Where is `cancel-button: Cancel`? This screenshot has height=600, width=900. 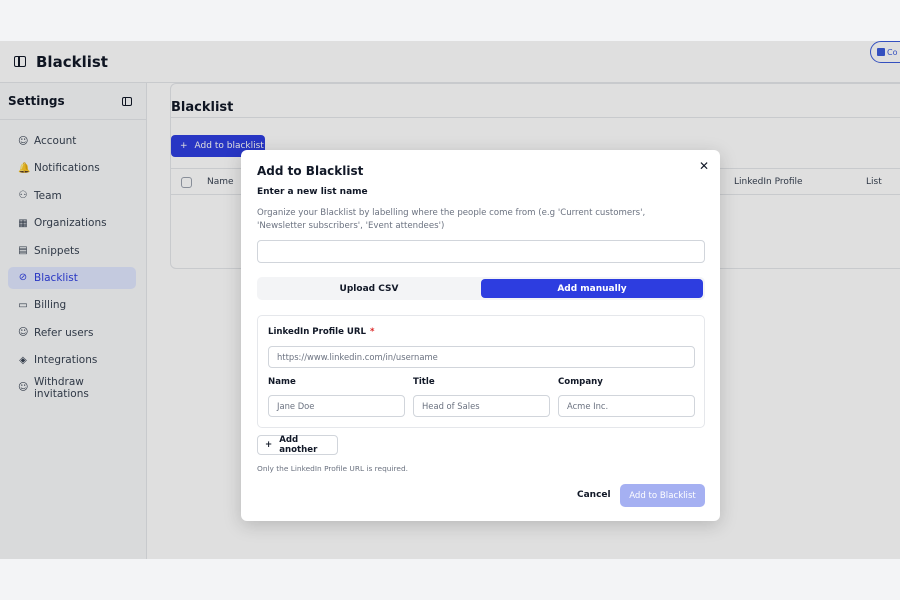
cancel-button: Cancel is located at coordinates (594, 495).